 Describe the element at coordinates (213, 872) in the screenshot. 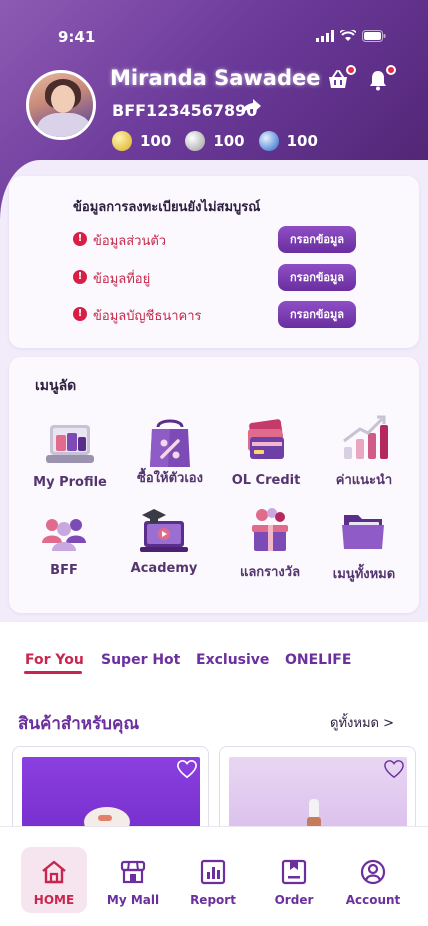

I see `report-icon` at that location.